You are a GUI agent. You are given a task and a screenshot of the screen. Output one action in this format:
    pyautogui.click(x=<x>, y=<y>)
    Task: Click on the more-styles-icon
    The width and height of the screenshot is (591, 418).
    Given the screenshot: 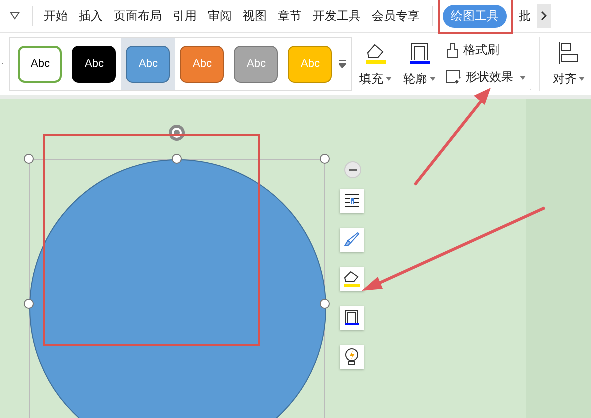 What is the action you would take?
    pyautogui.click(x=342, y=64)
    